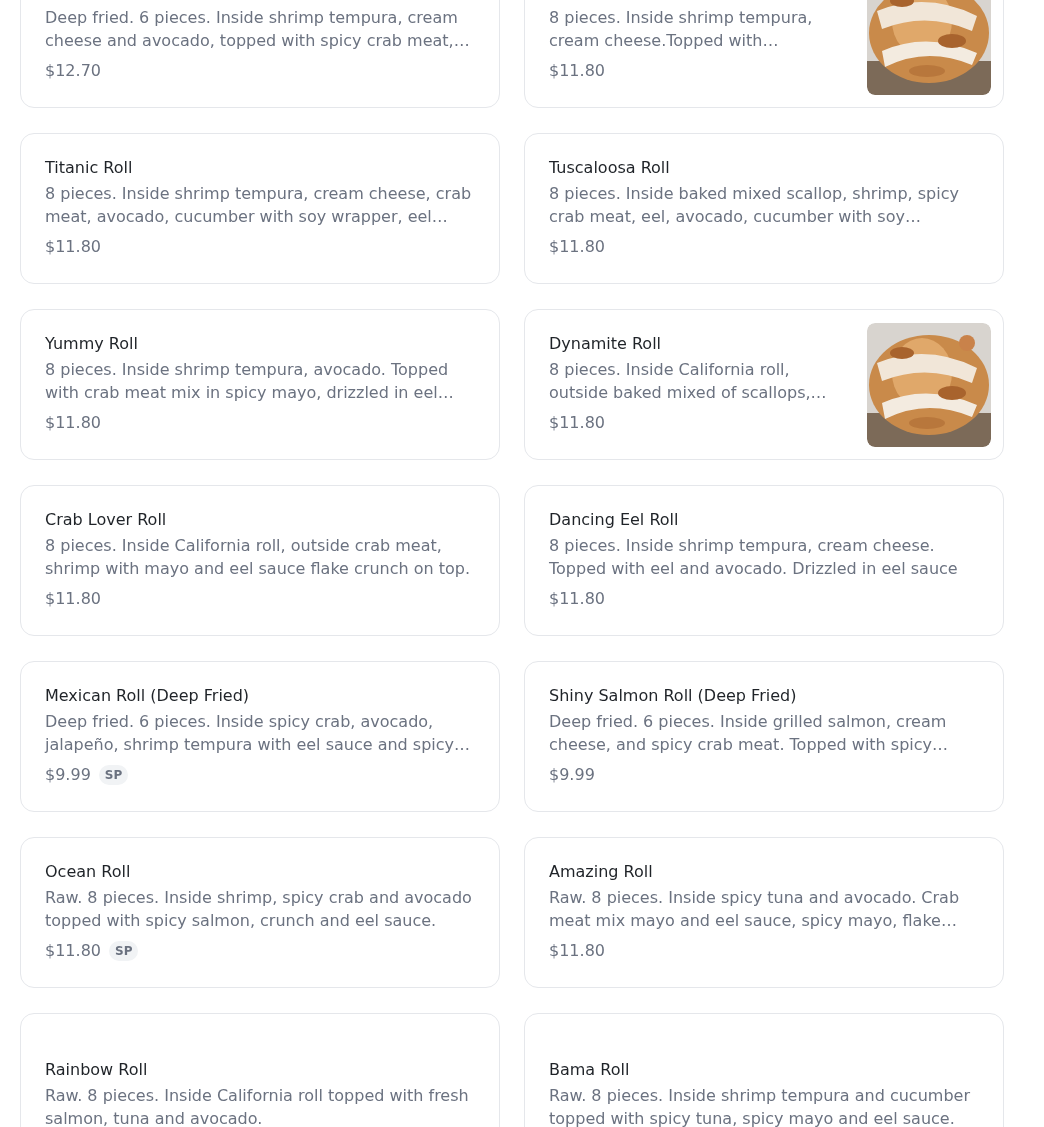 This screenshot has height=1127, width=1044. What do you see at coordinates (257, 1106) in the screenshot?
I see `item-description: Raw. 8 pieces. Inside California roll topped with fresh salmon, tuna and avocado.` at bounding box center [257, 1106].